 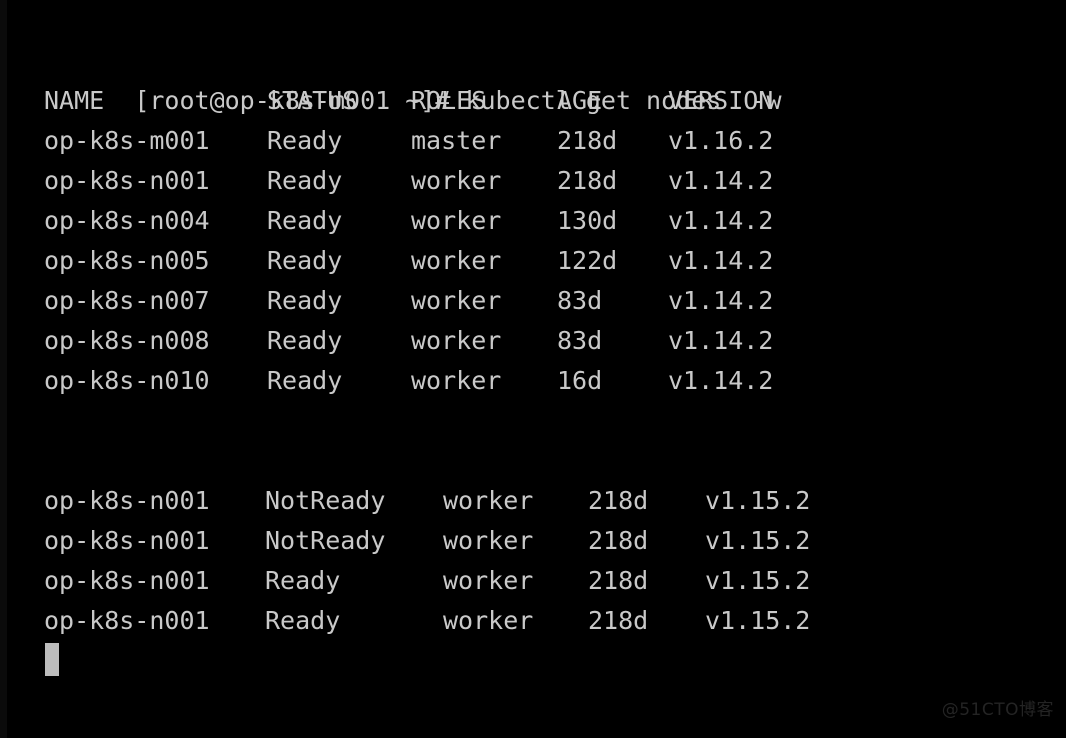 What do you see at coordinates (386, 101) in the screenshot?
I see `table-header-row: NAME STATUS ROLES AGE VERSION` at bounding box center [386, 101].